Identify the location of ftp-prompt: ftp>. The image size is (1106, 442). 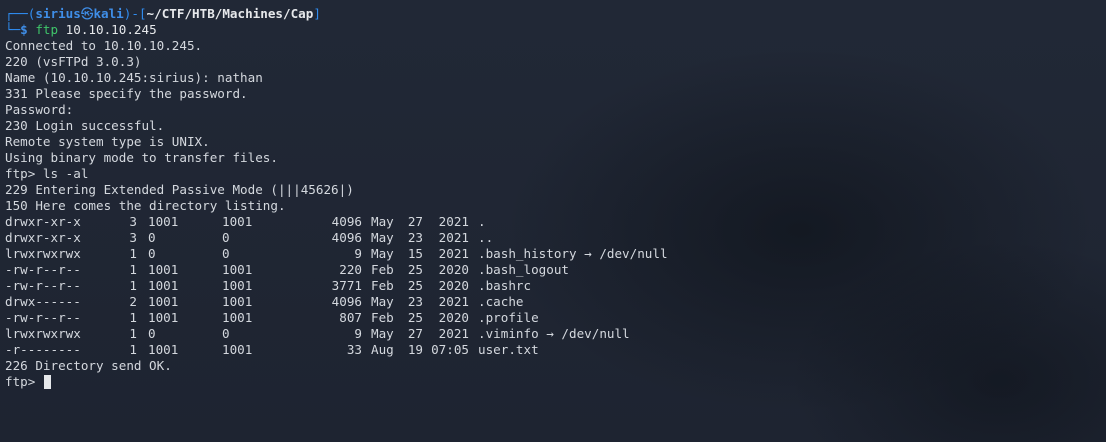
(24, 381).